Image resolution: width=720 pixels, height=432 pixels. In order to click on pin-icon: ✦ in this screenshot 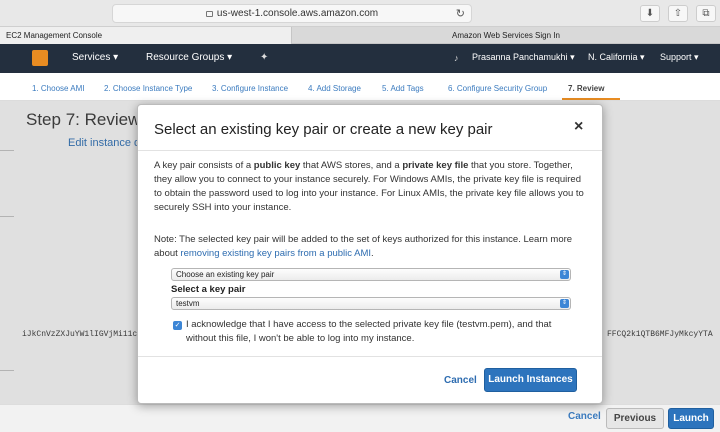, I will do `click(264, 57)`.